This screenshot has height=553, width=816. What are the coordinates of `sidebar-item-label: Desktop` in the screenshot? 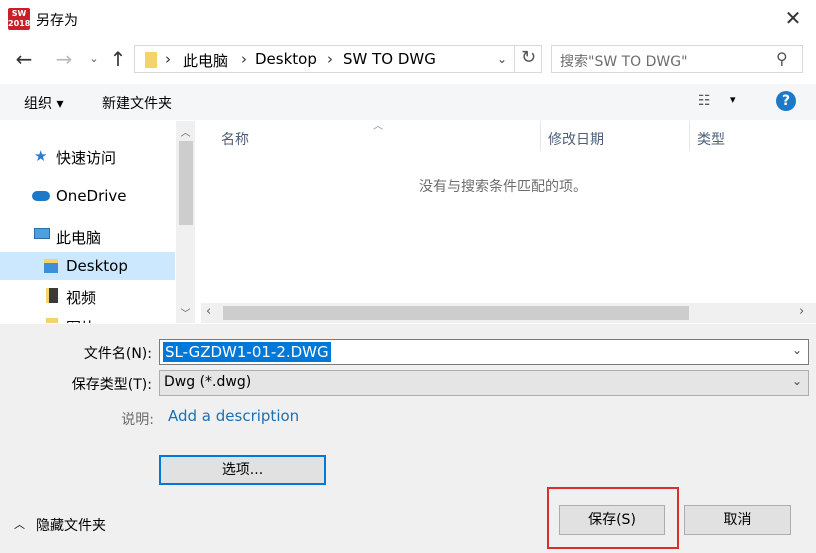 It's located at (97, 266).